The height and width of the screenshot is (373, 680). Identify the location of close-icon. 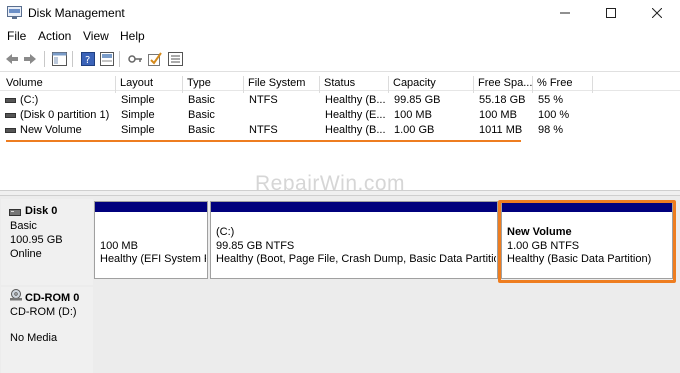
(657, 13).